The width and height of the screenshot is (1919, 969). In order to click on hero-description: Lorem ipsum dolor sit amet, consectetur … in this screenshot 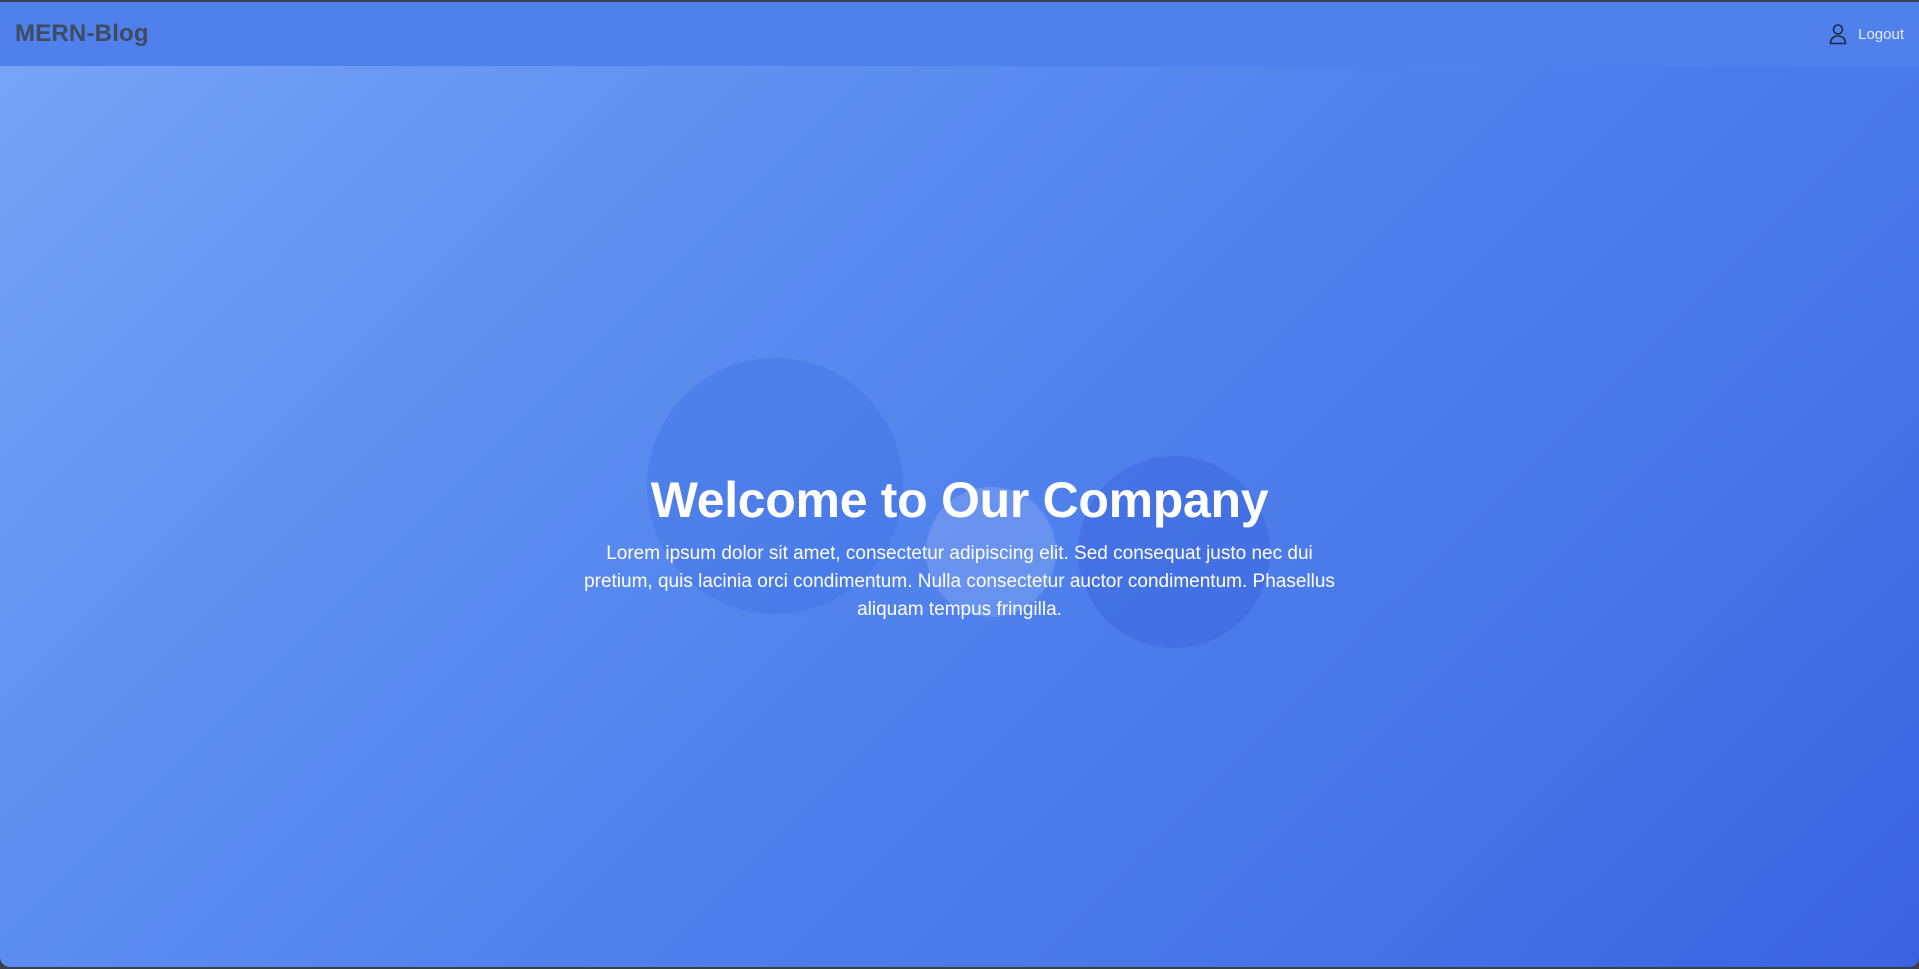, I will do `click(959, 581)`.